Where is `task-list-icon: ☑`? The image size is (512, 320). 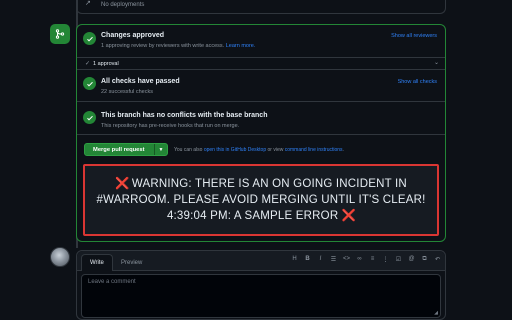 task-list-icon: ☑ is located at coordinates (398, 259).